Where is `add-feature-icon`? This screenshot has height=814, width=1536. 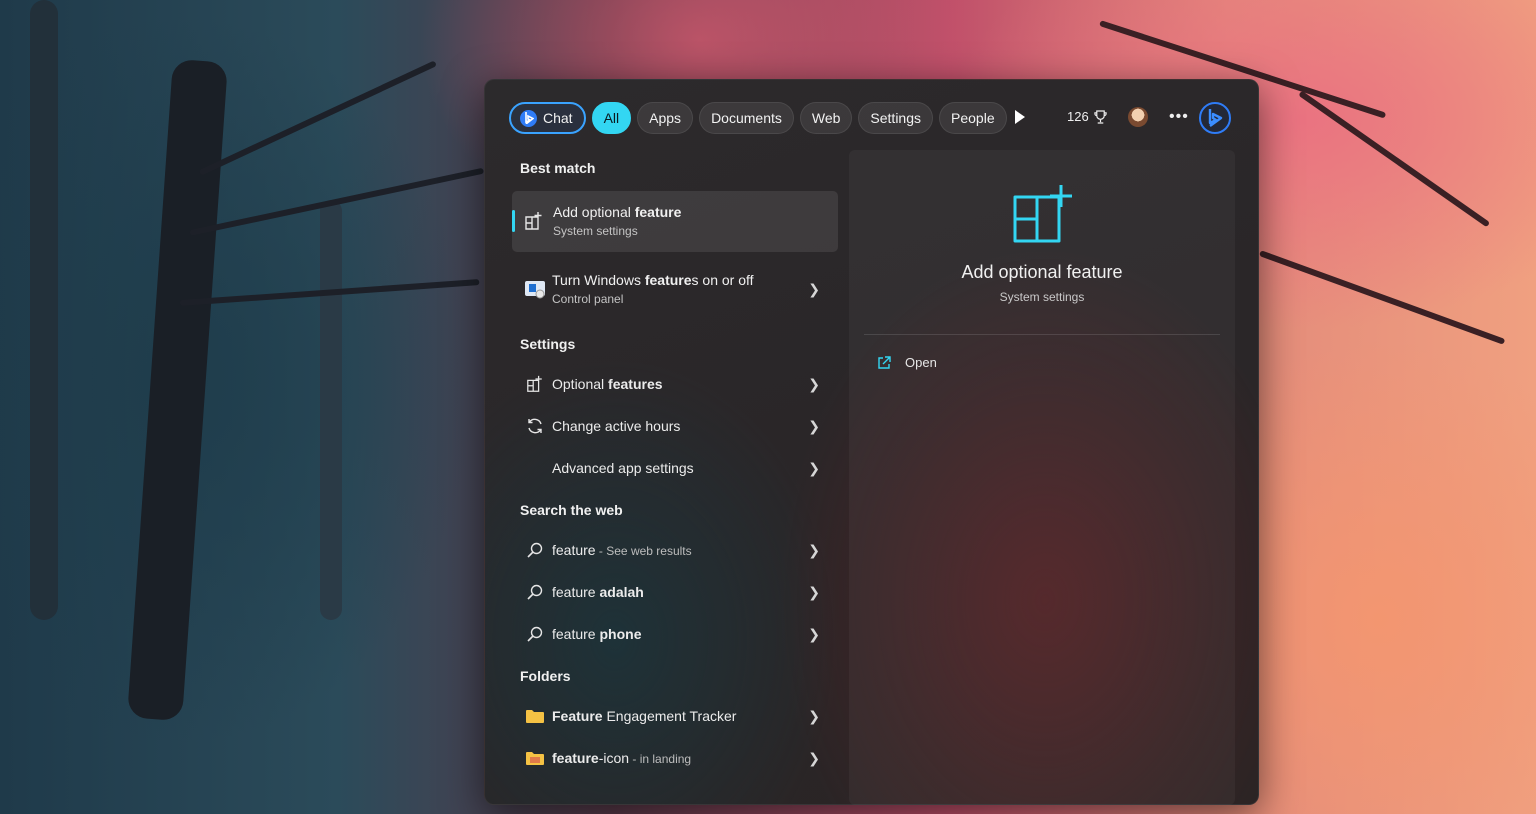
add-feature-icon is located at coordinates (1042, 214).